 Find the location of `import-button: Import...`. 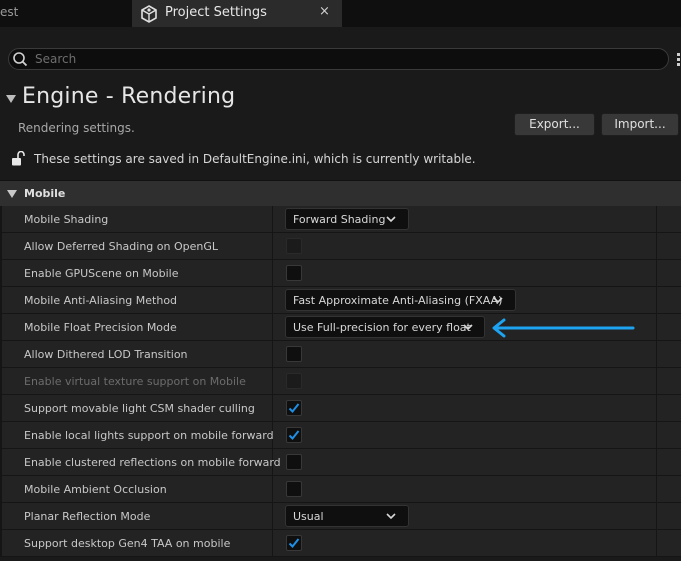

import-button: Import... is located at coordinates (640, 124).